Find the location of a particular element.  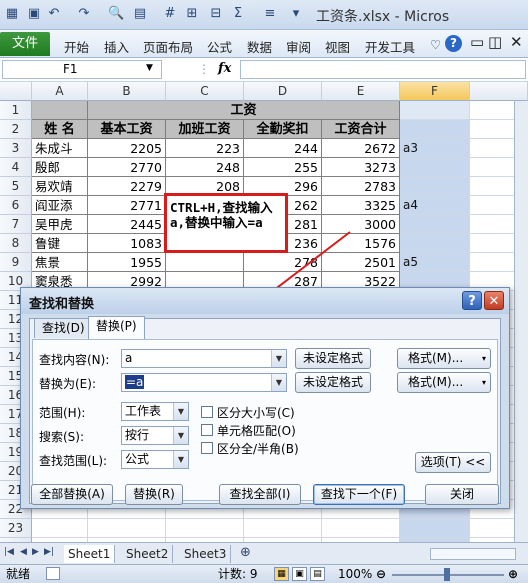

data-cell: 2672 is located at coordinates (361, 148).